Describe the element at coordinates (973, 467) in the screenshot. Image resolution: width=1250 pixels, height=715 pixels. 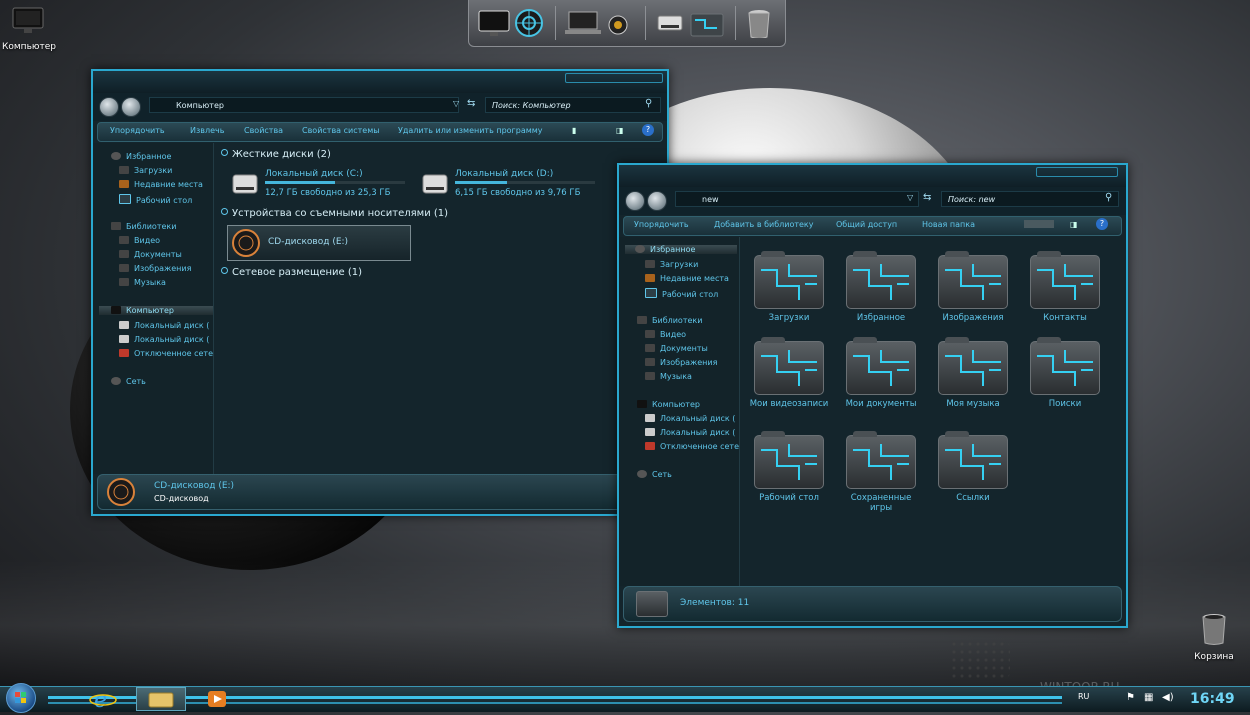
I see `folder-links: Ссылки` at that location.